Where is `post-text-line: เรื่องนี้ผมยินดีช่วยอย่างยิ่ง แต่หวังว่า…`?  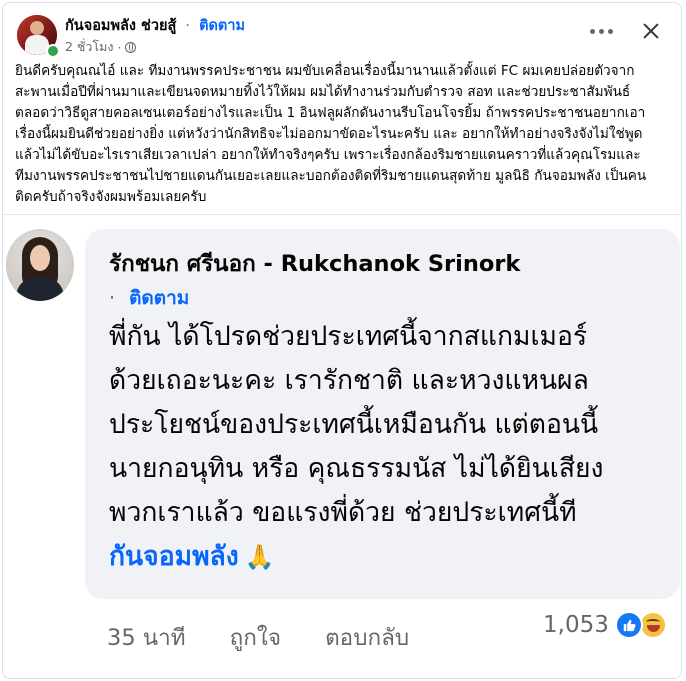
post-text-line: เรื่องนี้ผมยินดีช่วยอย่างยิ่ง แต่หวังว่า… is located at coordinates (329, 134).